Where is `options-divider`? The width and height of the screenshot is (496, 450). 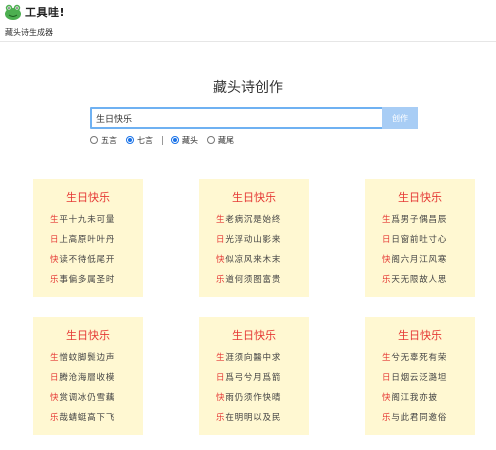
options-divider is located at coordinates (162, 140).